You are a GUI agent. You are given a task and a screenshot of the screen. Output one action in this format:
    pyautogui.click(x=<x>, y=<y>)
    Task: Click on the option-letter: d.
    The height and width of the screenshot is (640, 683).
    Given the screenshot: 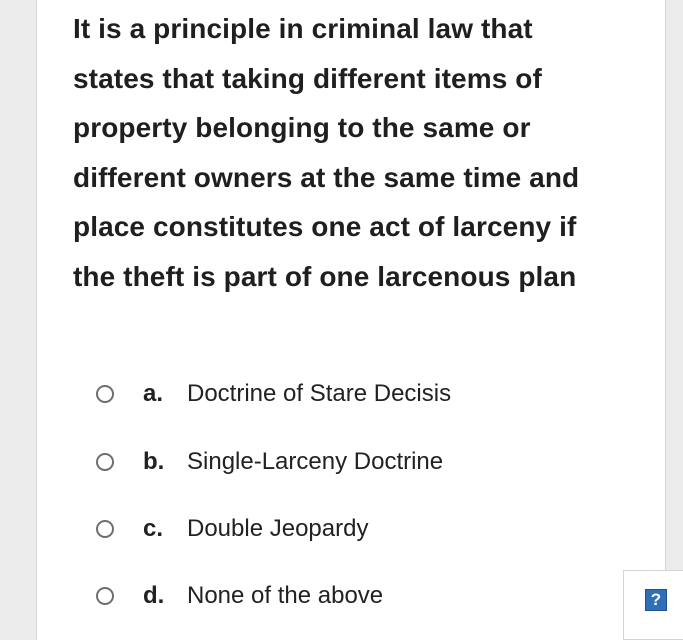 What is the action you would take?
    pyautogui.click(x=154, y=595)
    